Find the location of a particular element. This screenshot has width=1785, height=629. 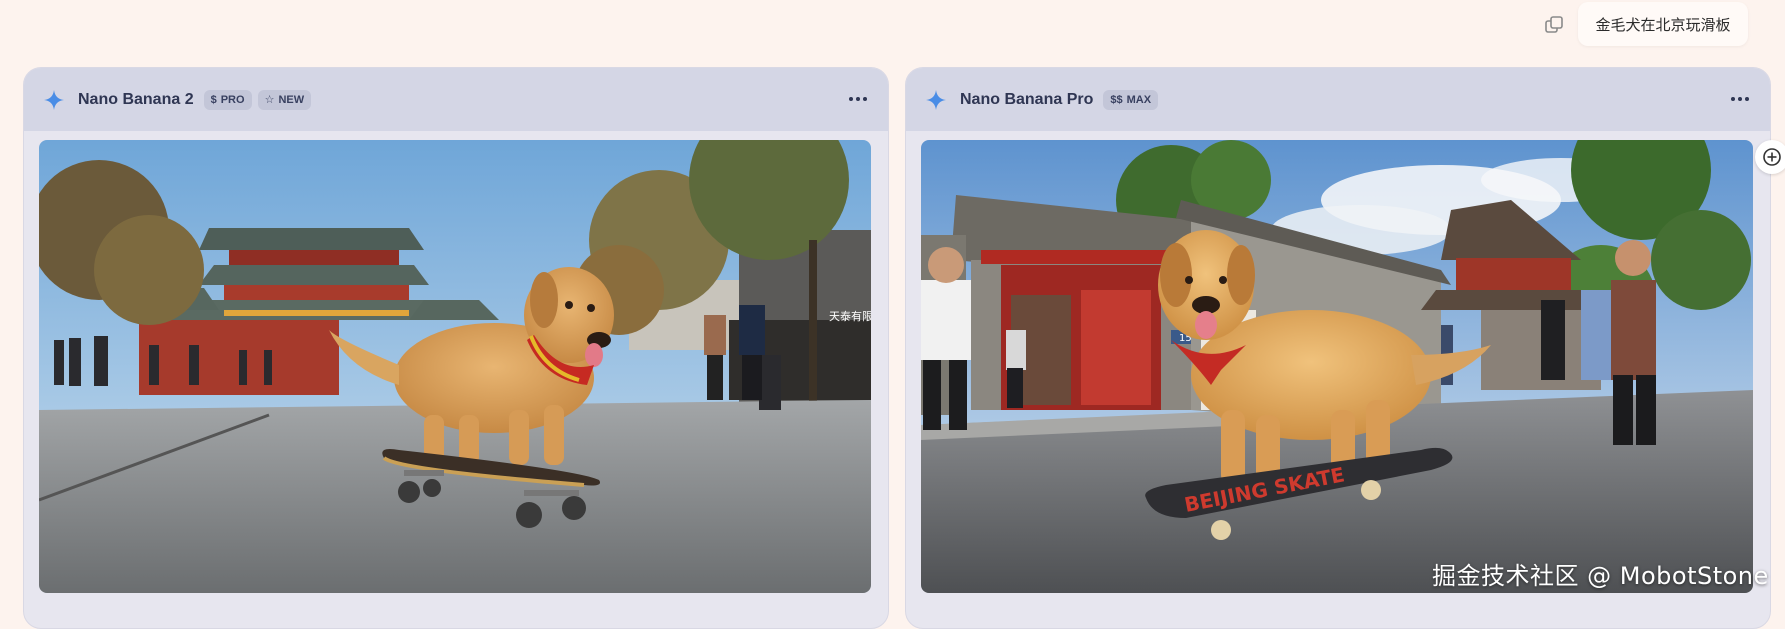

new-badge: ☆ NEW is located at coordinates (284, 99).